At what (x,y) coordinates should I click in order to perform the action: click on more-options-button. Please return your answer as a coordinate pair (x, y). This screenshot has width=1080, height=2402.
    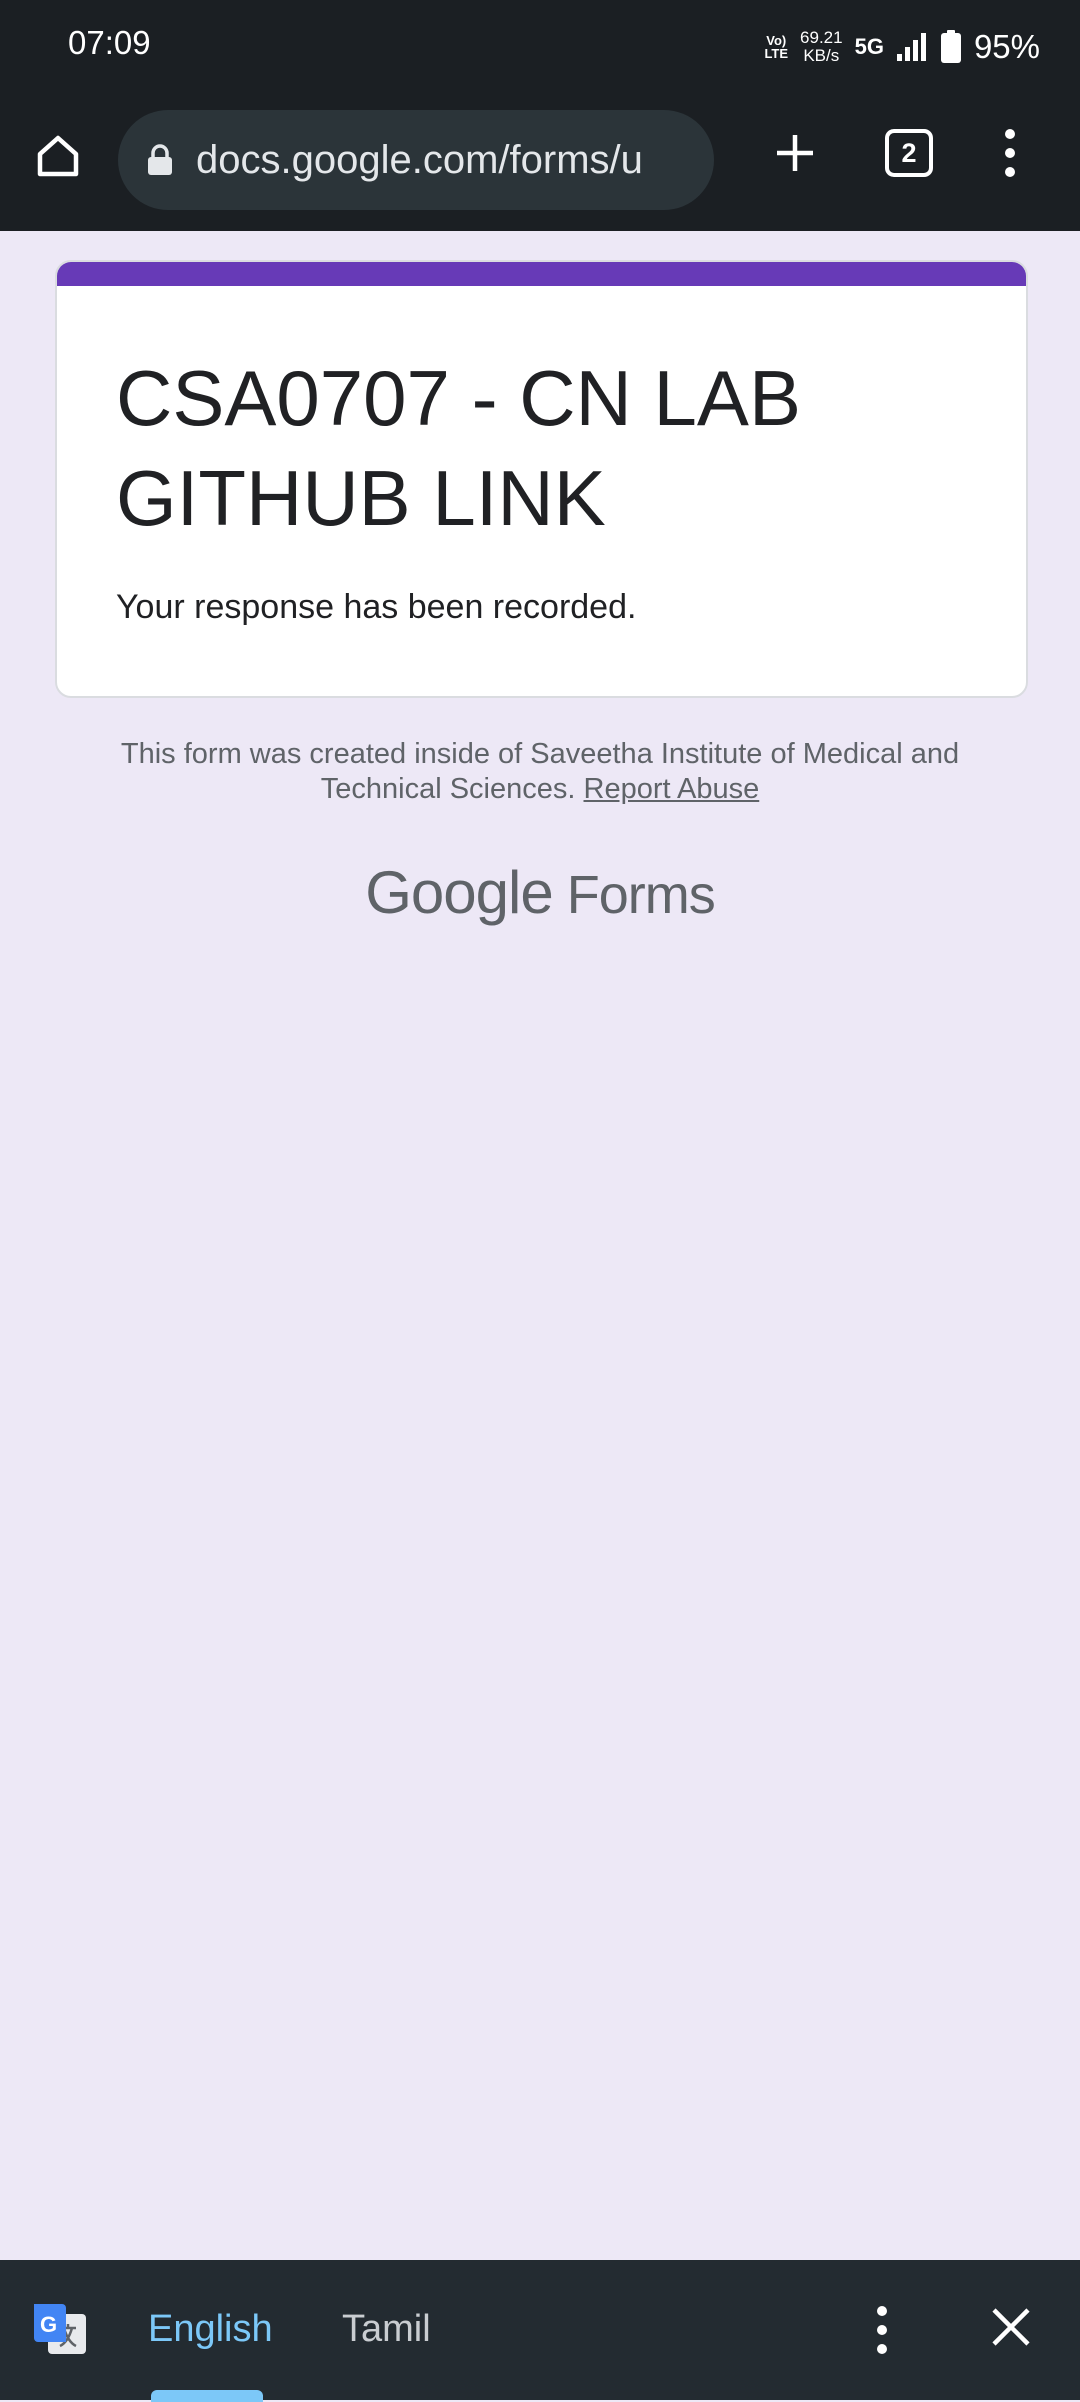
    Looking at the image, I should click on (1010, 153).